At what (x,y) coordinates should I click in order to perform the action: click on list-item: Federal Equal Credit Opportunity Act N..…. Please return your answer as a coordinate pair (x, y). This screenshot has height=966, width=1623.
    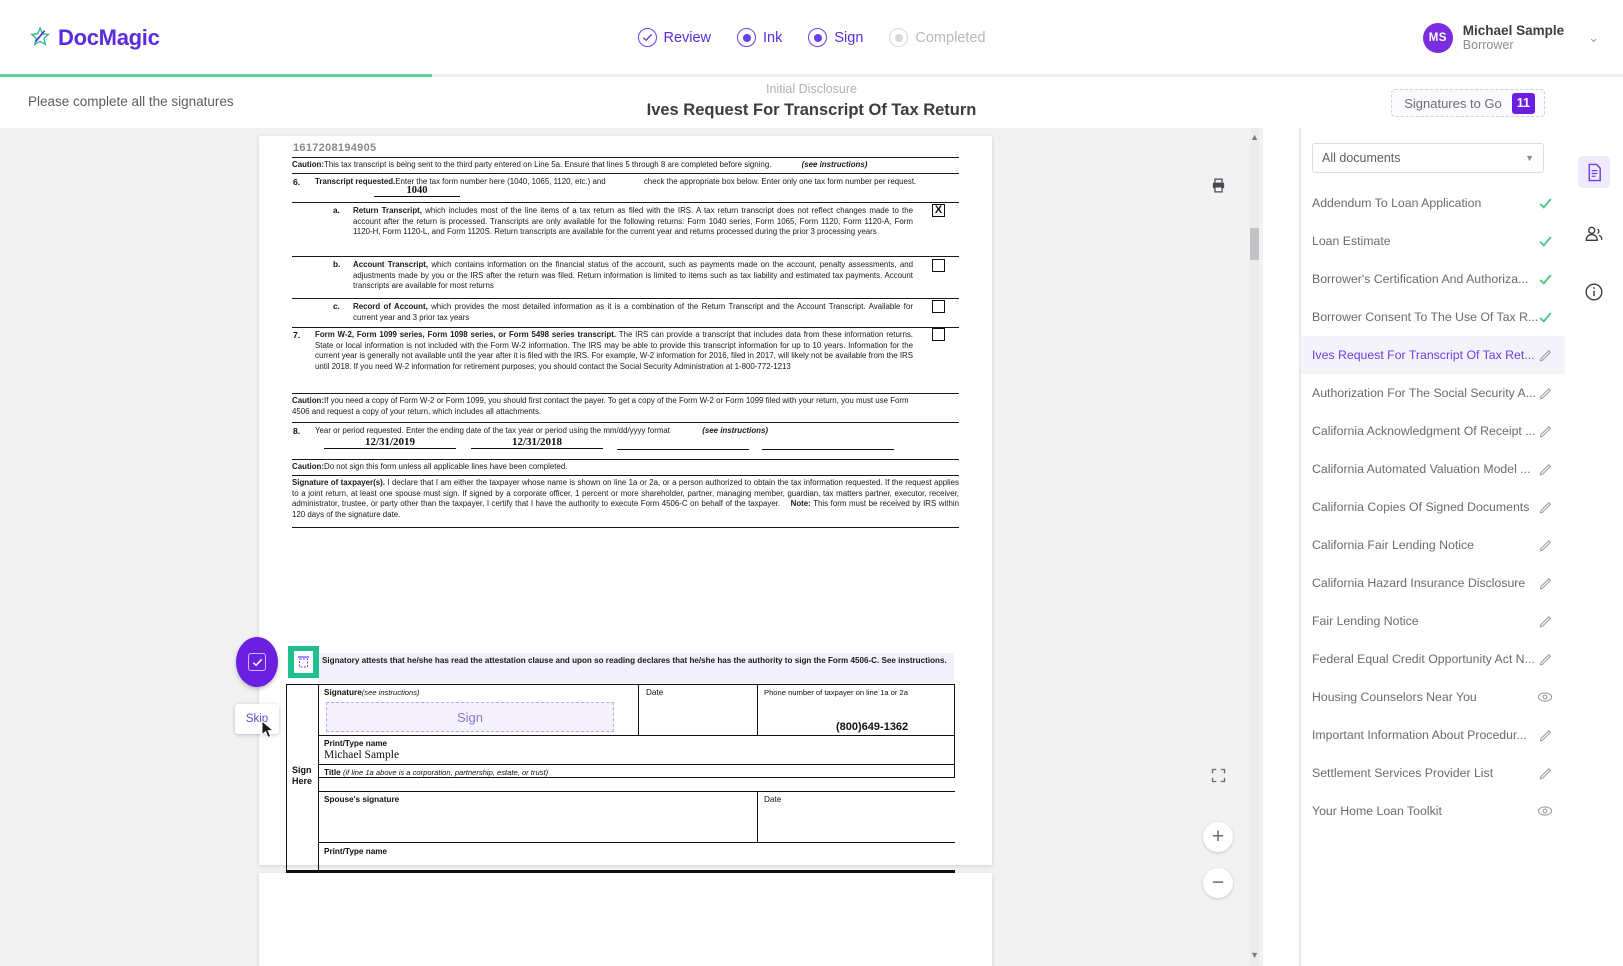
    Looking at the image, I should click on (1433, 659).